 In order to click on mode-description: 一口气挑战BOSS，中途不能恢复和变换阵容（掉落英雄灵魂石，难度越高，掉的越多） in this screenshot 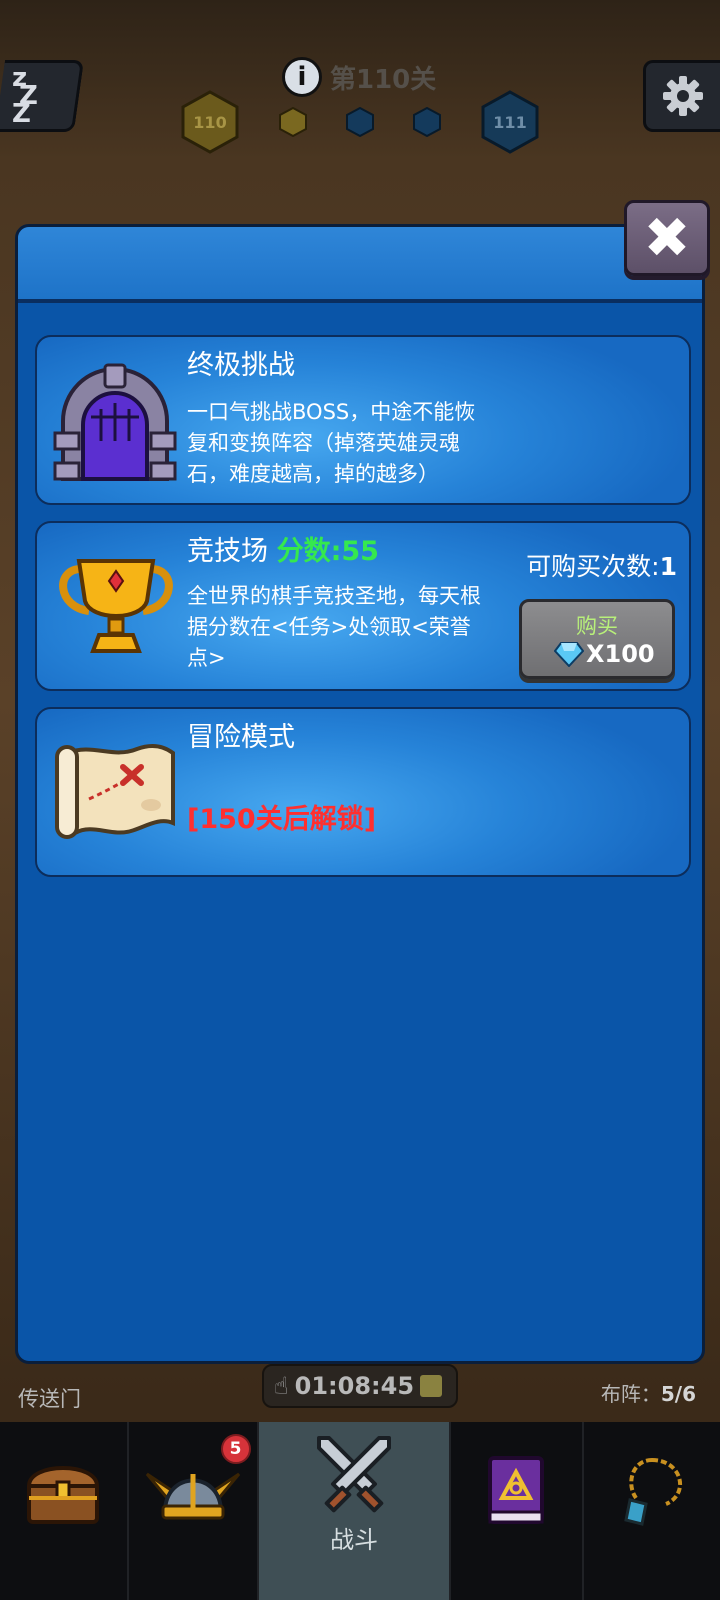, I will do `click(331, 443)`.